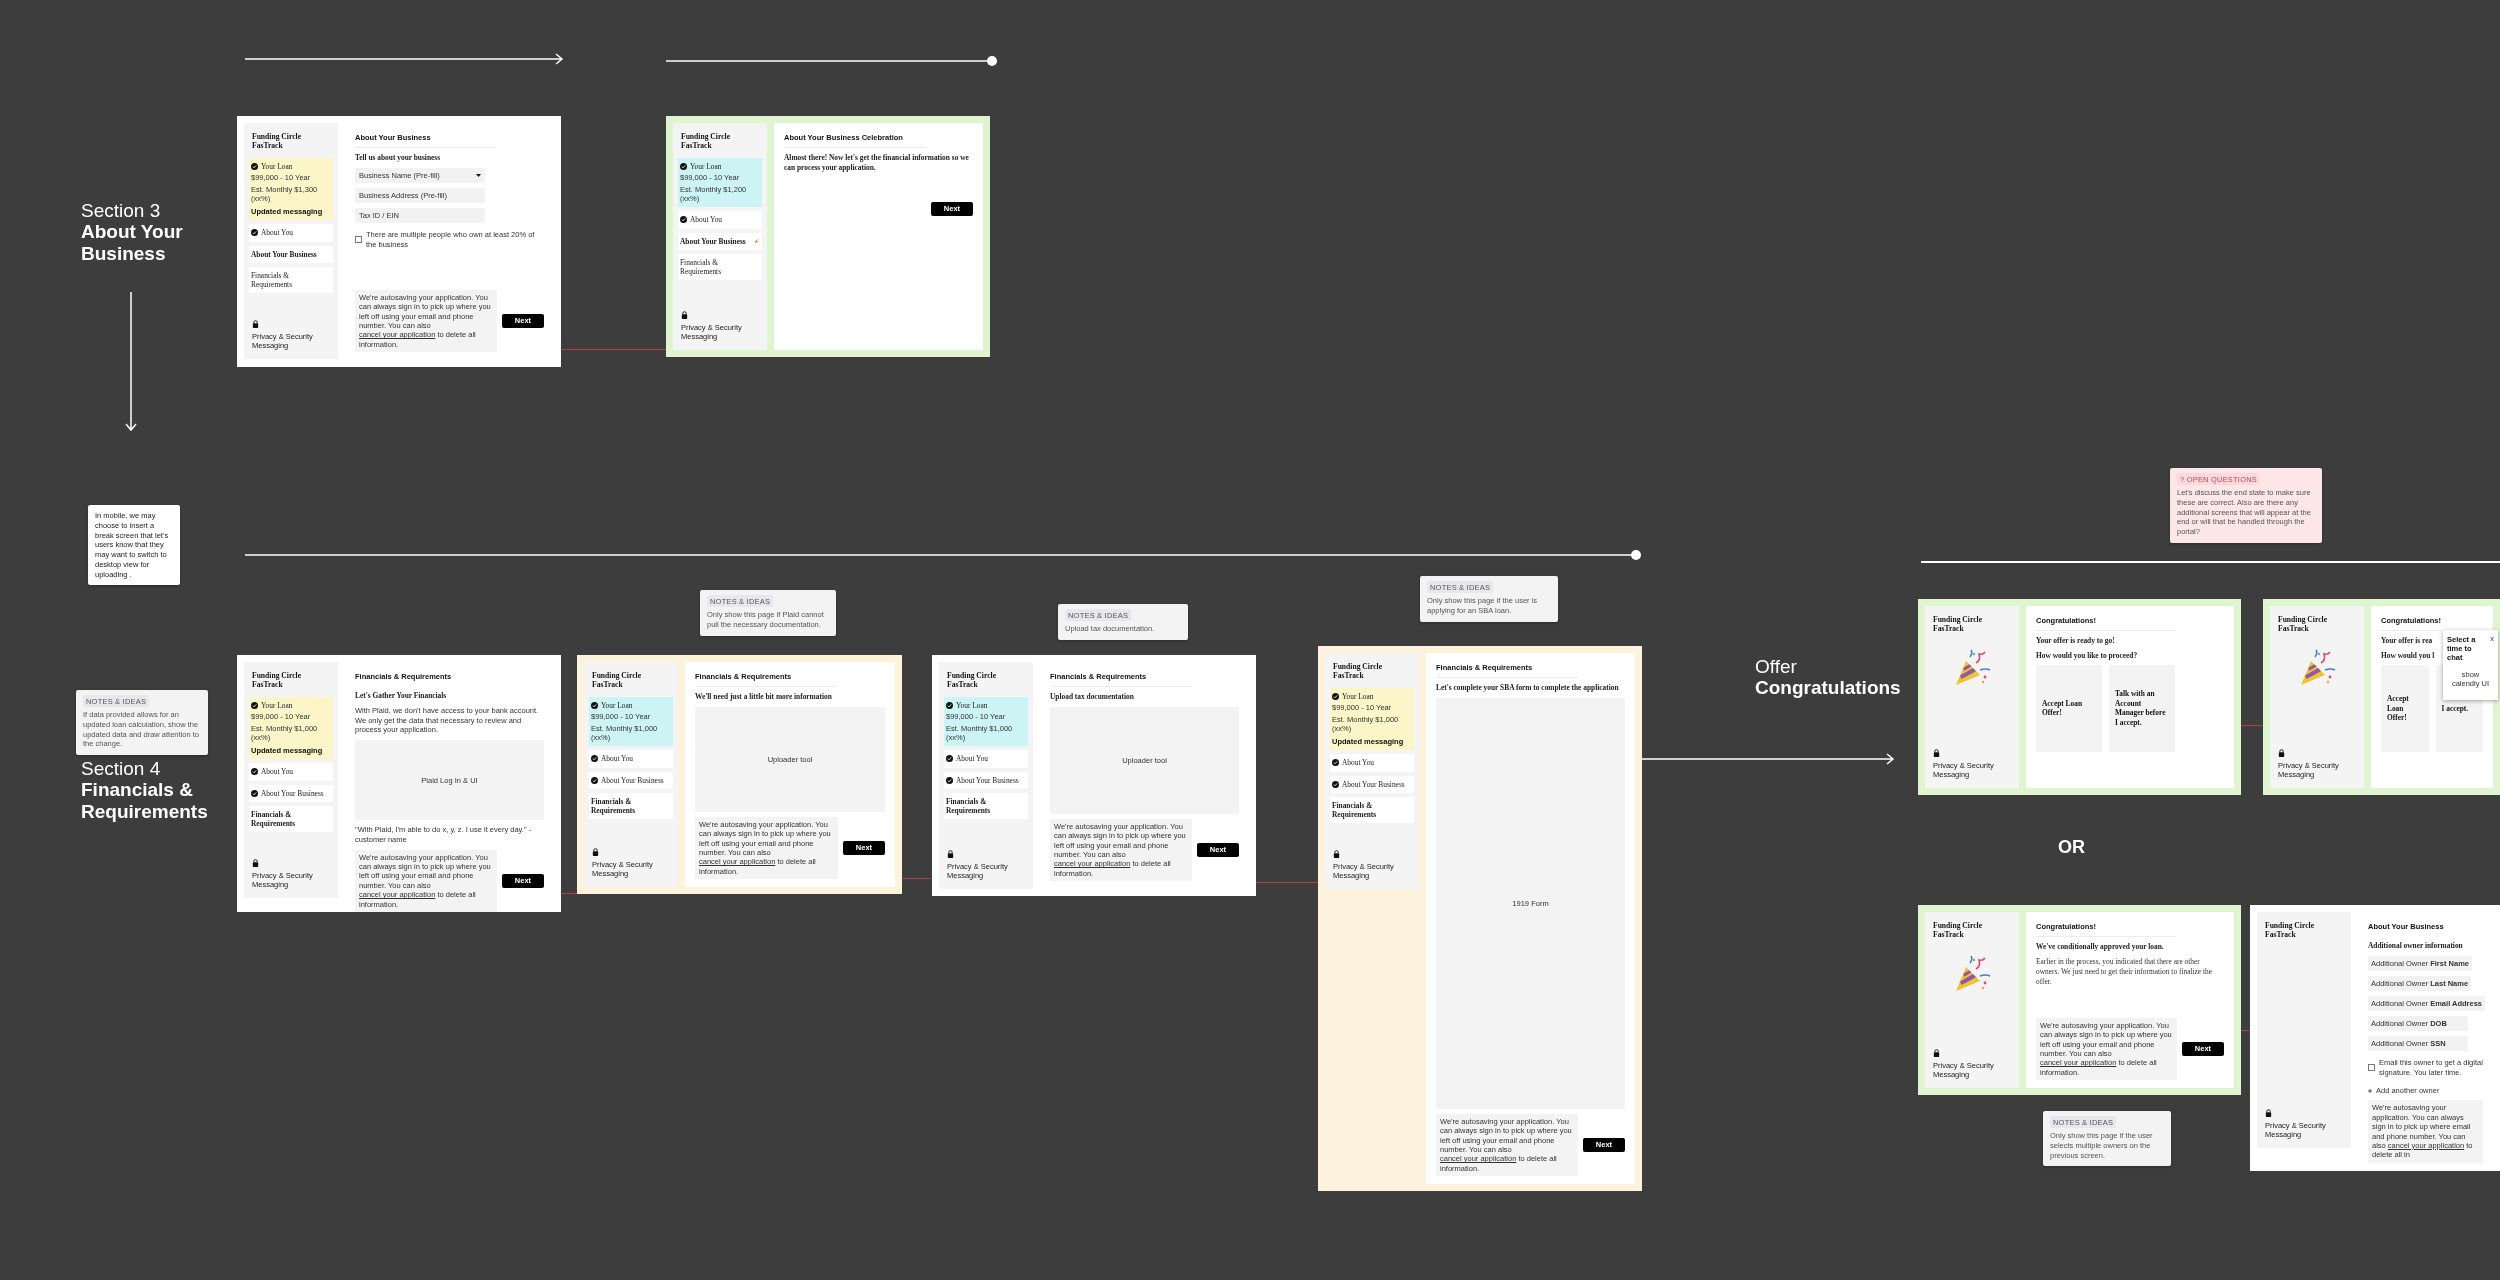 The height and width of the screenshot is (1280, 2500). I want to click on section-number: Section 3, so click(121, 211).